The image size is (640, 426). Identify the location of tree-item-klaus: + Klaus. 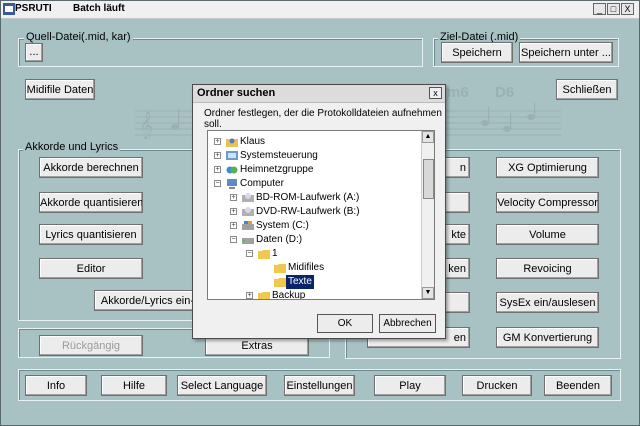
(315, 142).